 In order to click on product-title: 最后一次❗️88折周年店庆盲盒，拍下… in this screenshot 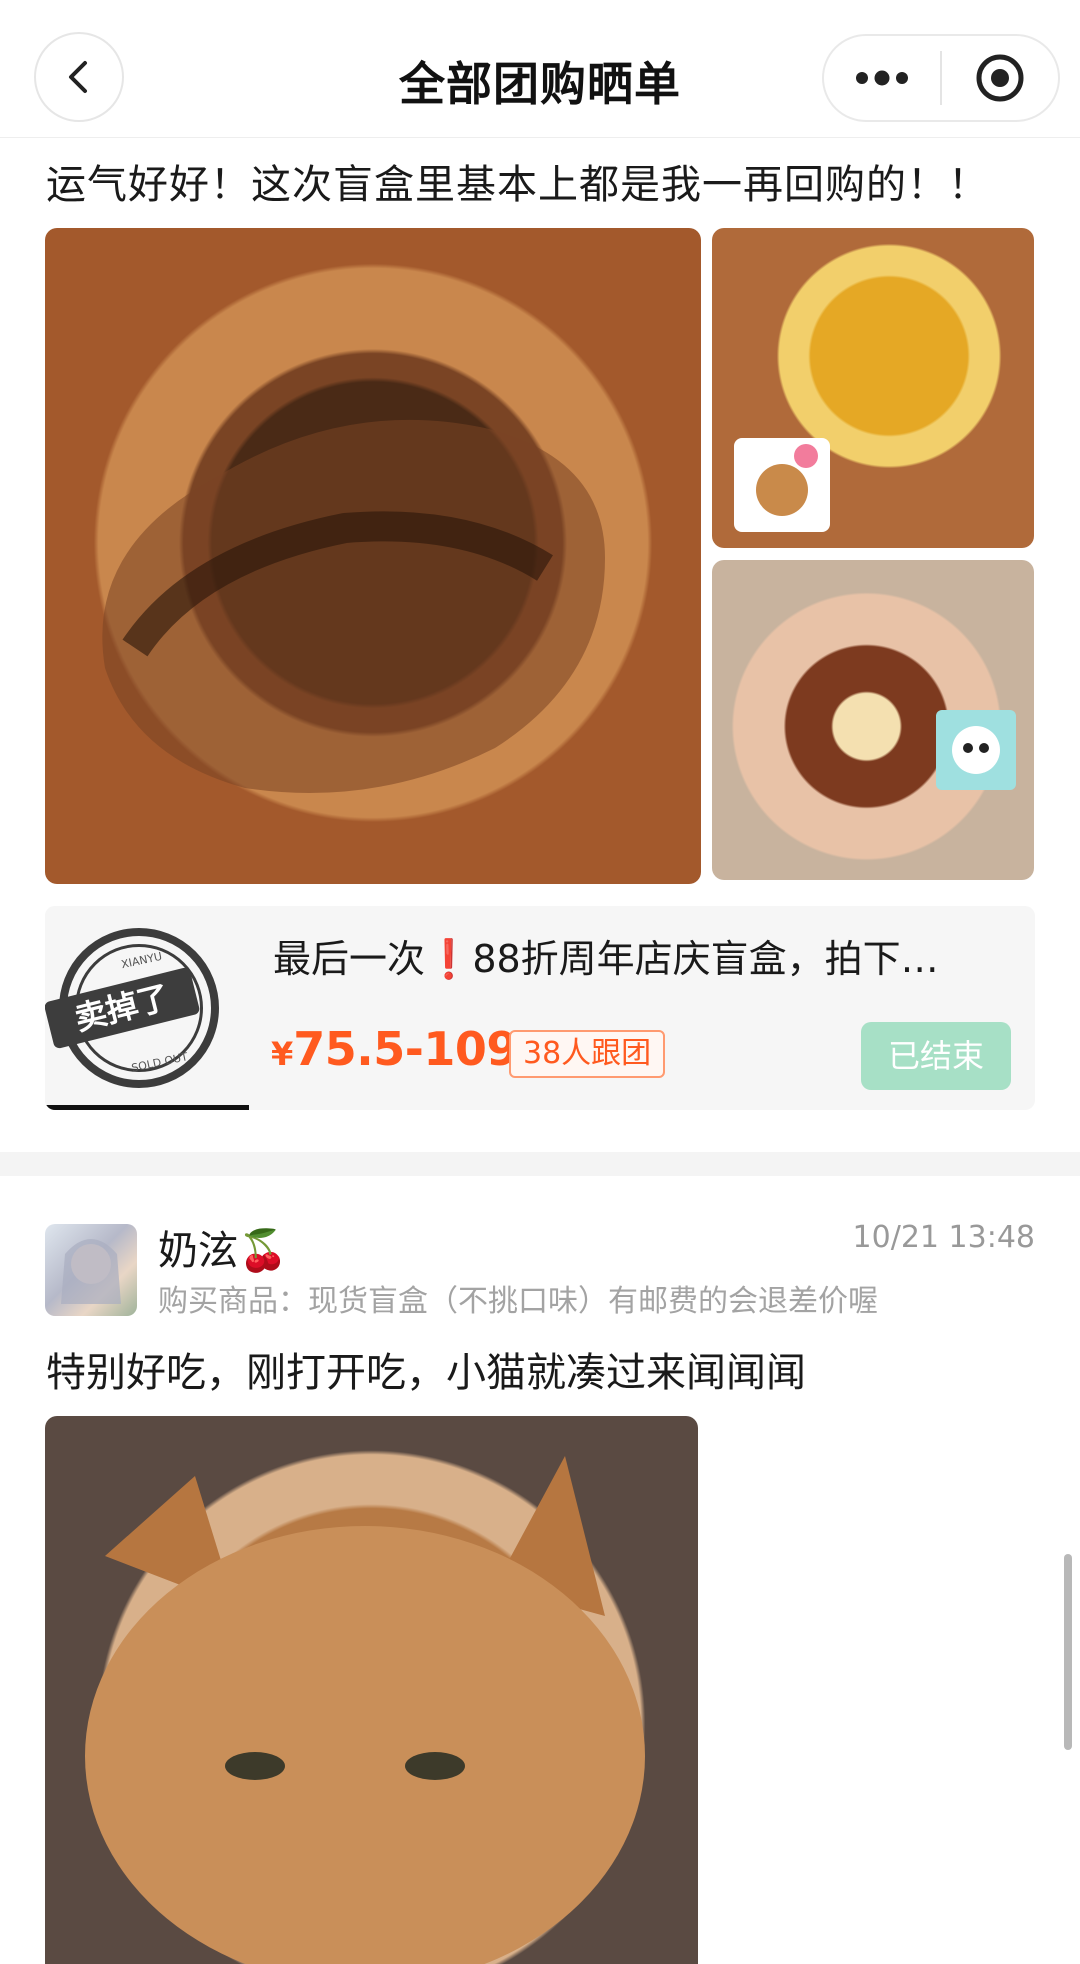, I will do `click(606, 959)`.